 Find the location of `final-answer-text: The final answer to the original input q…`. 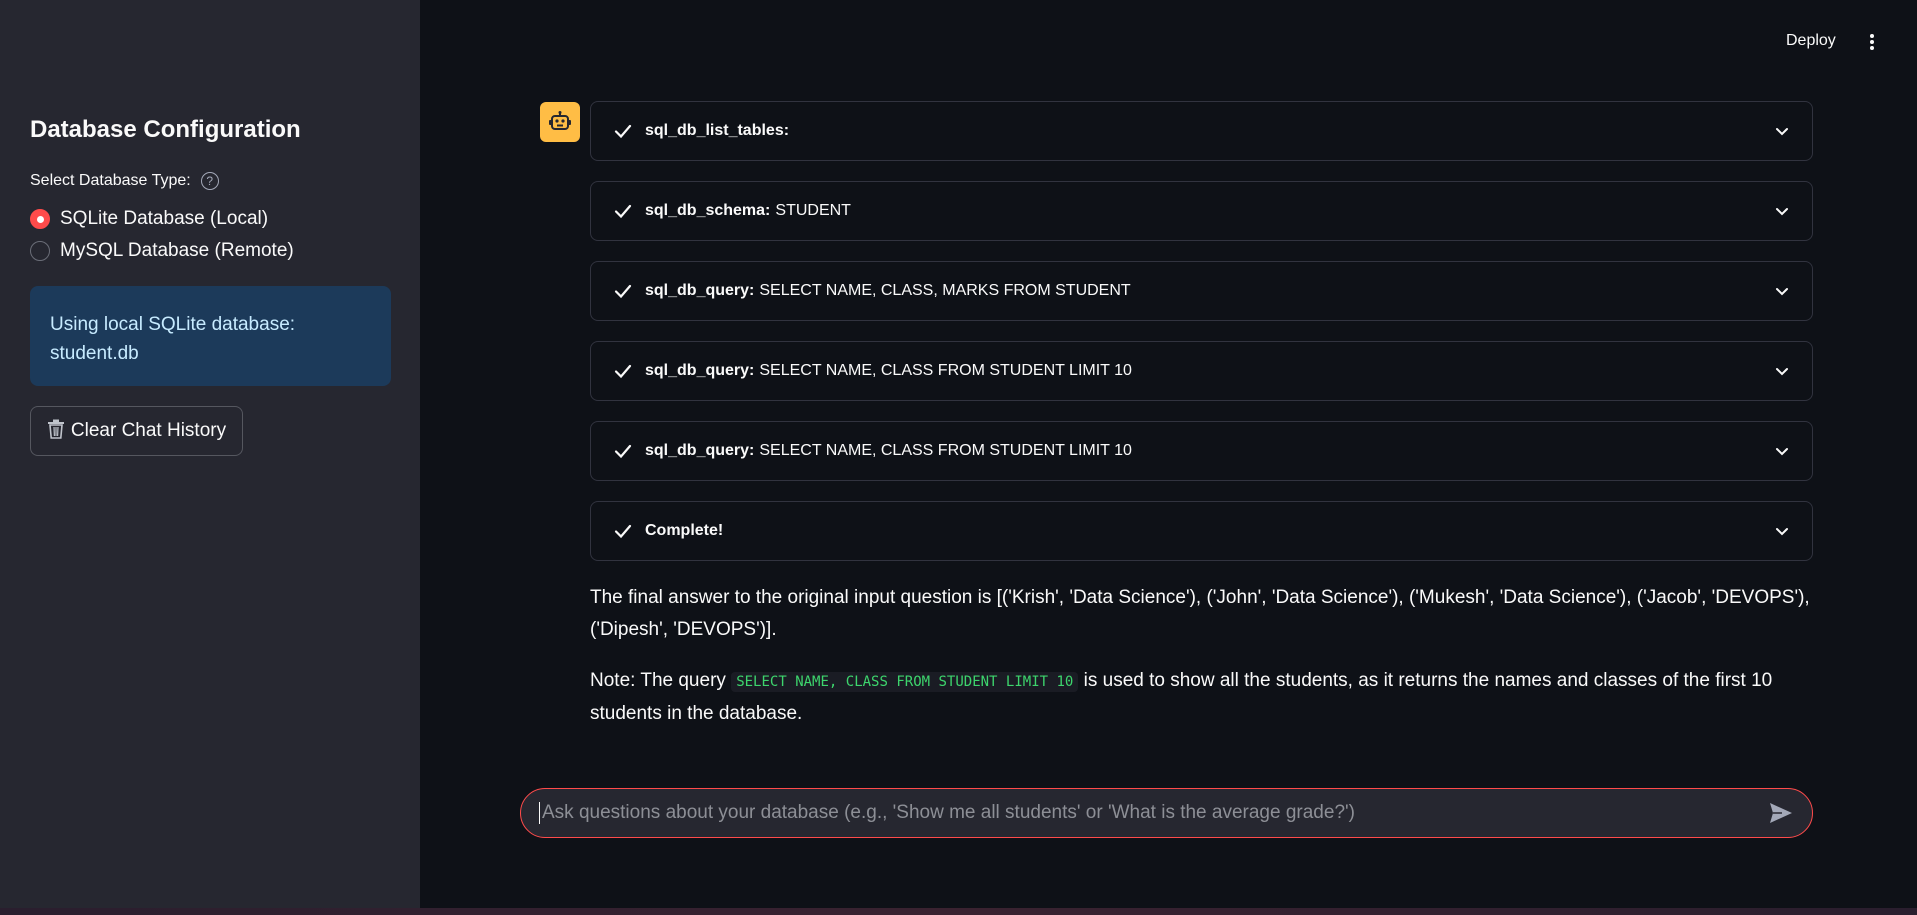

final-answer-text: The final answer to the original input q… is located at coordinates (1200, 613).